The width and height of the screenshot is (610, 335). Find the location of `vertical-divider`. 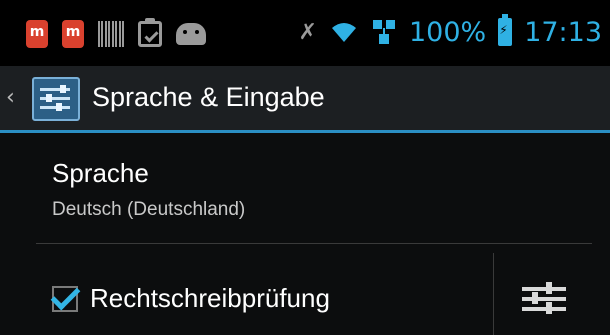

vertical-divider is located at coordinates (493, 294).